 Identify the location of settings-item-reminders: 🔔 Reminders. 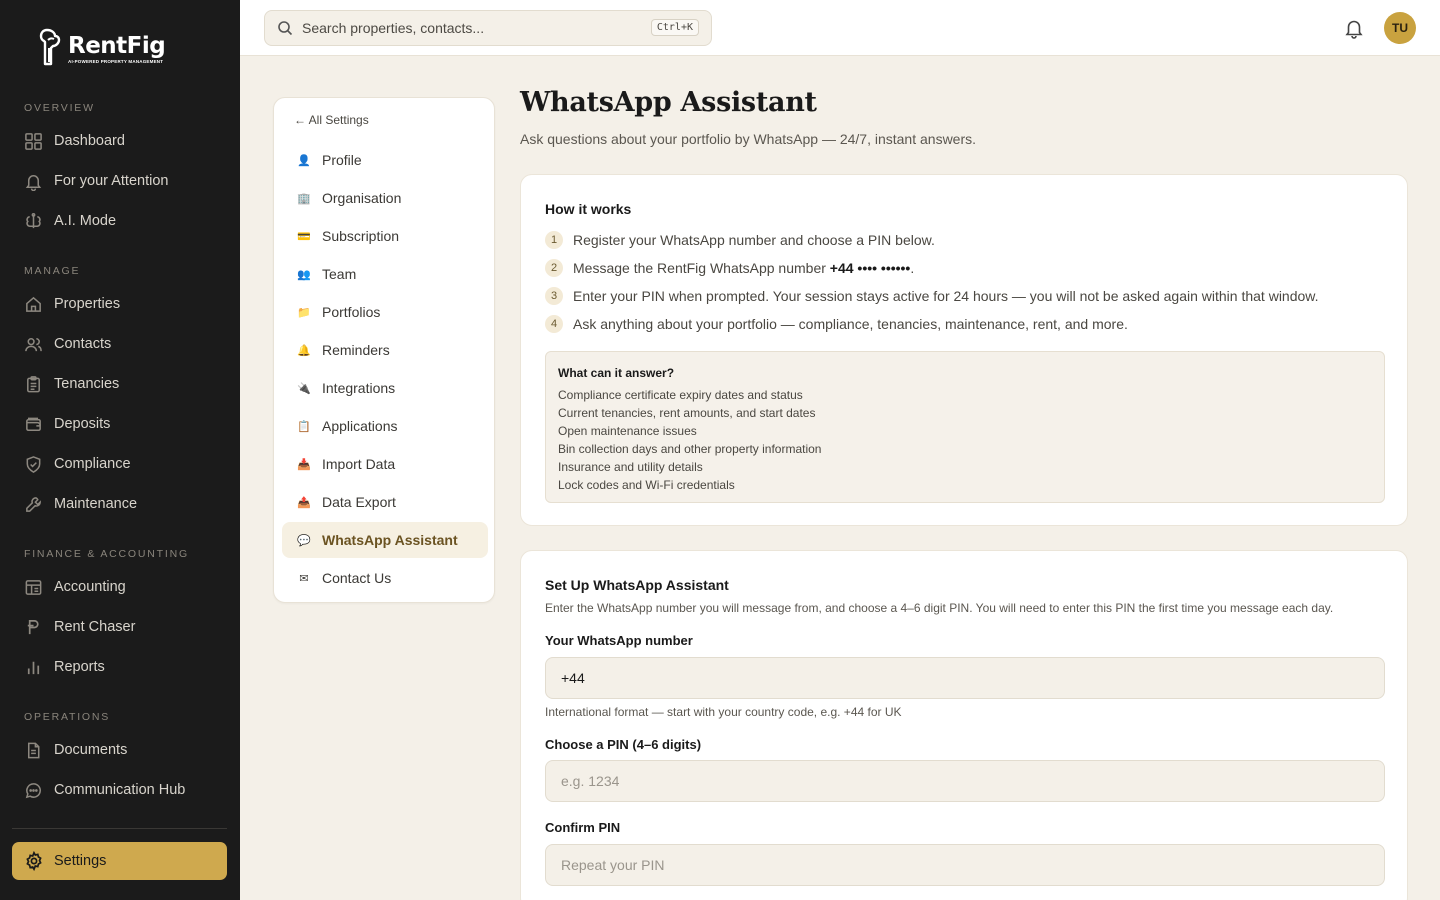
(385, 350).